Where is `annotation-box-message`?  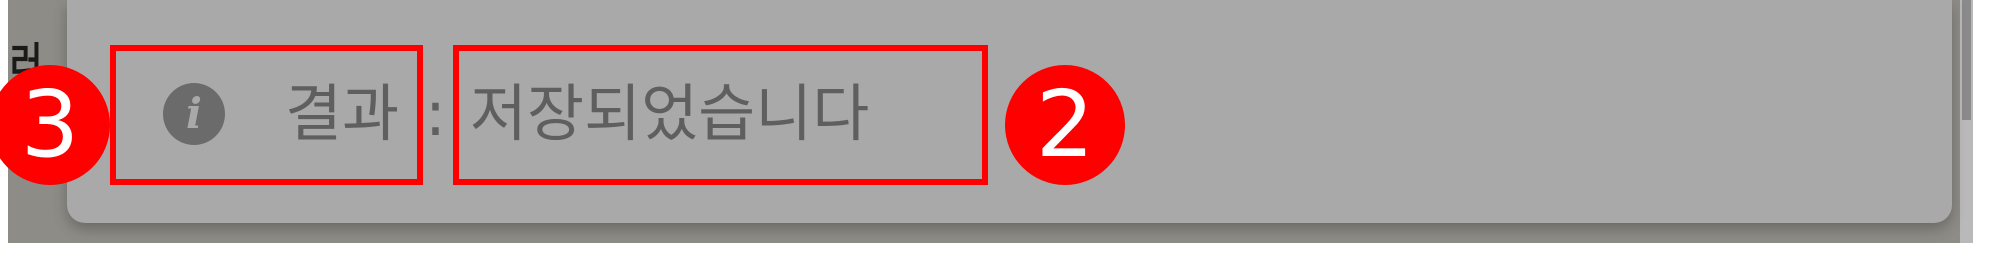
annotation-box-message is located at coordinates (720, 115).